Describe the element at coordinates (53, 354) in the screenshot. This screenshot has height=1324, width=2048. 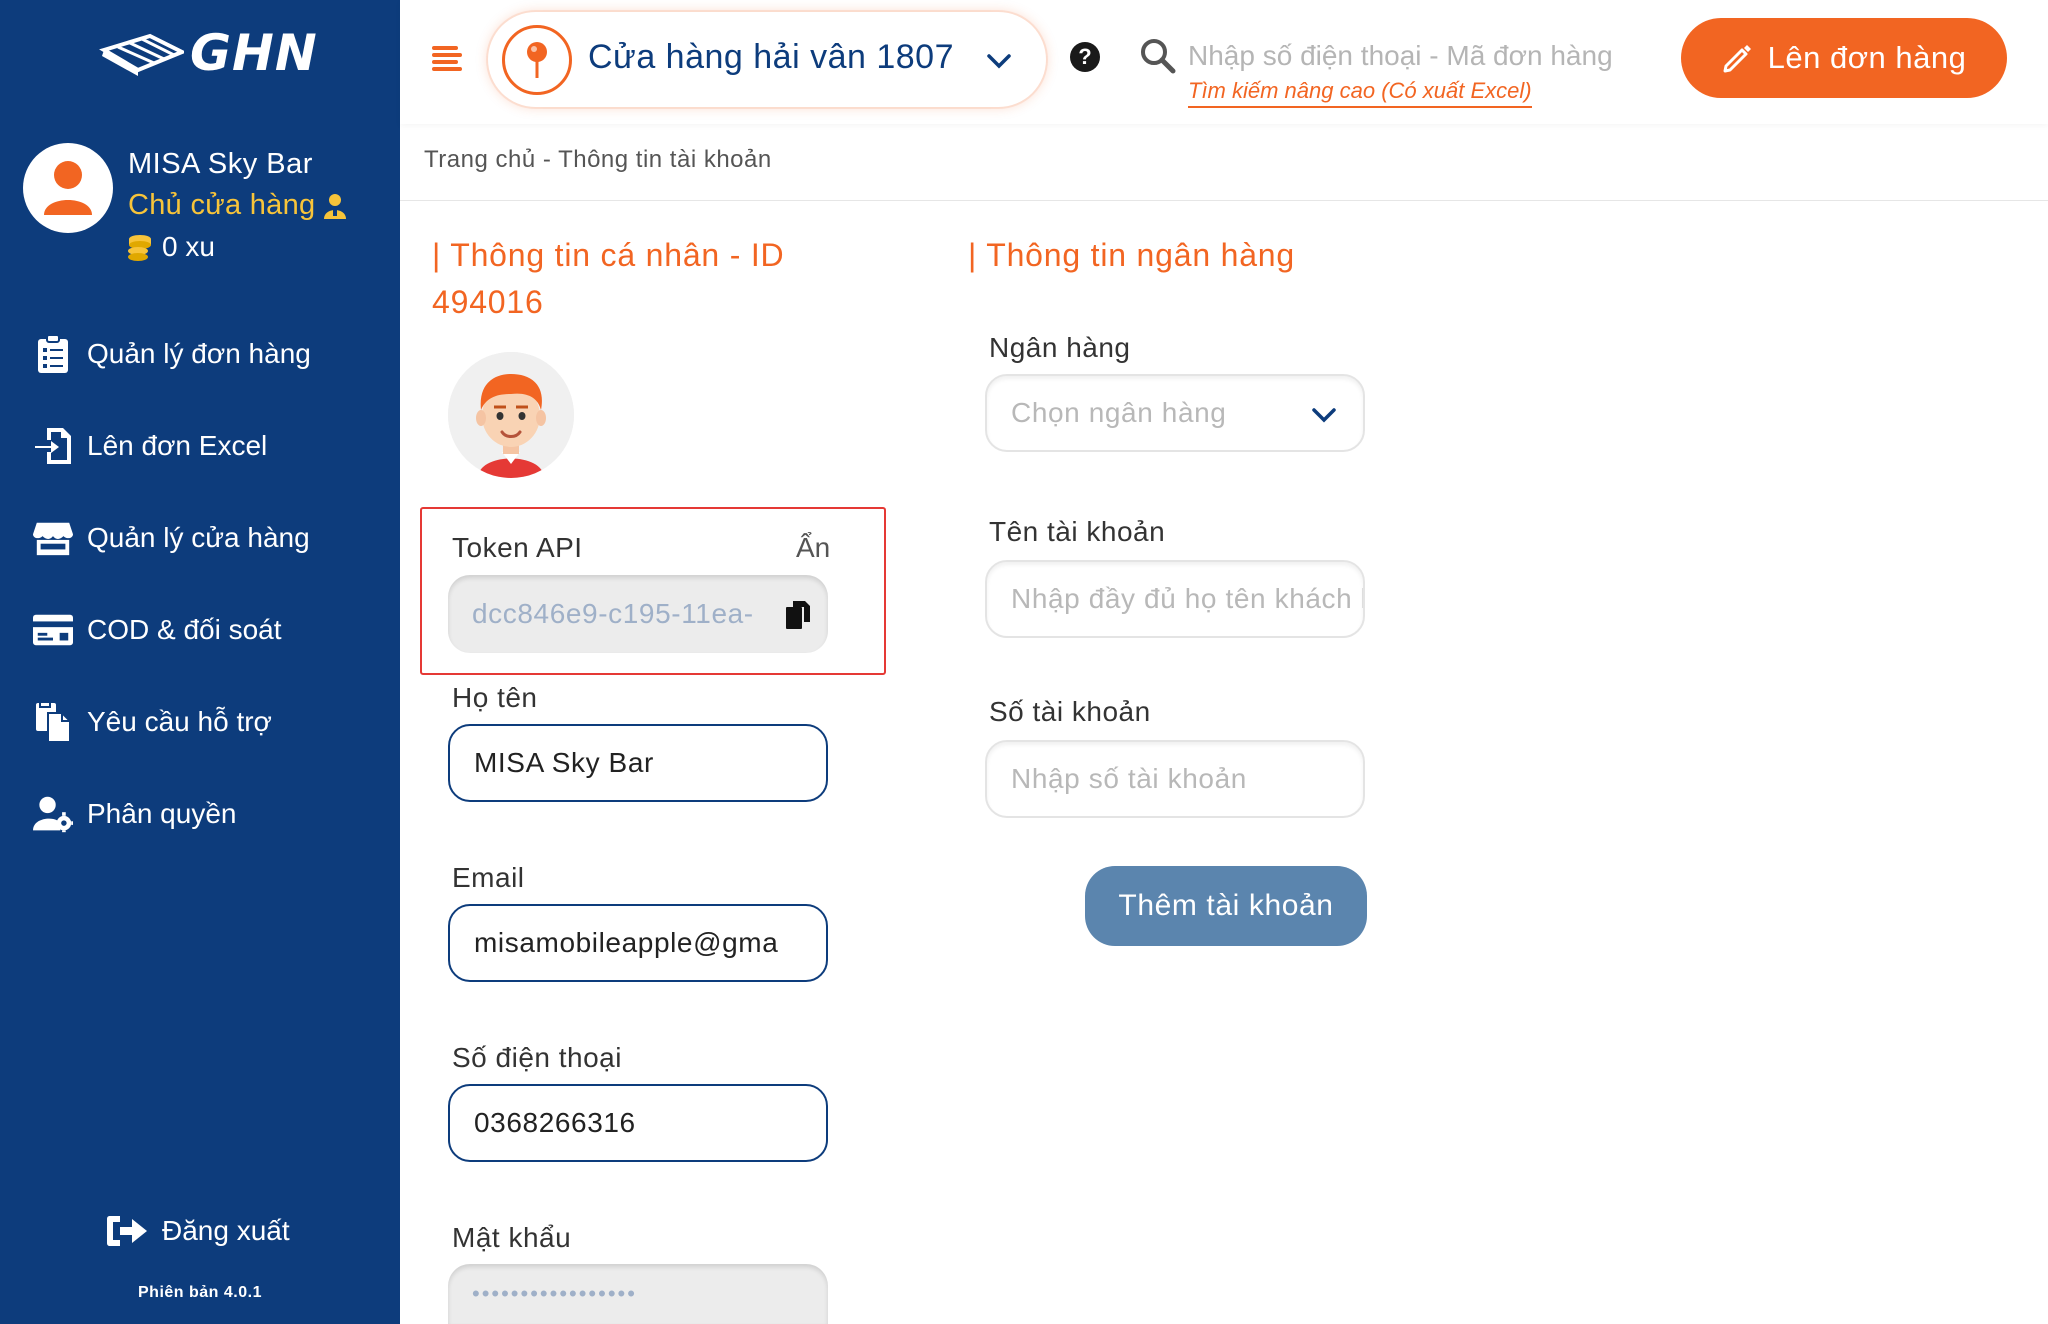
I see `clipboard-list-icon` at that location.